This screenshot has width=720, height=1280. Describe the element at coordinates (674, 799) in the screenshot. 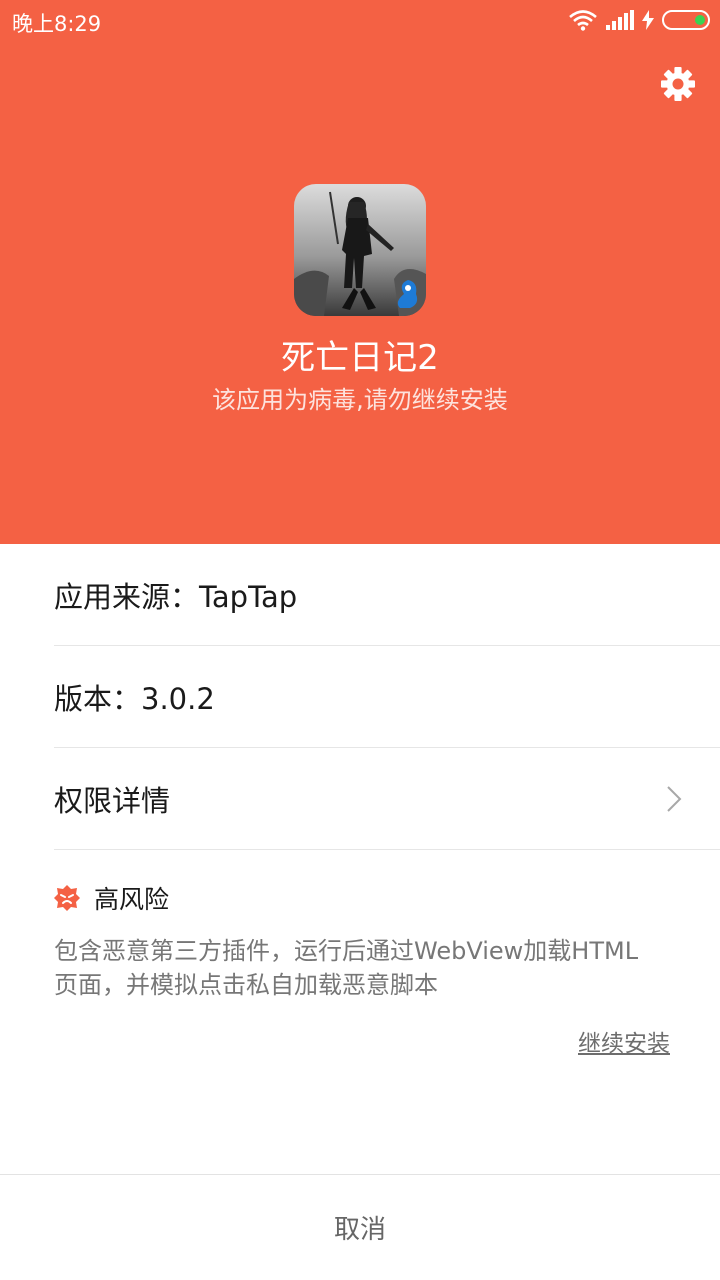

I see `chevron-right-icon` at that location.